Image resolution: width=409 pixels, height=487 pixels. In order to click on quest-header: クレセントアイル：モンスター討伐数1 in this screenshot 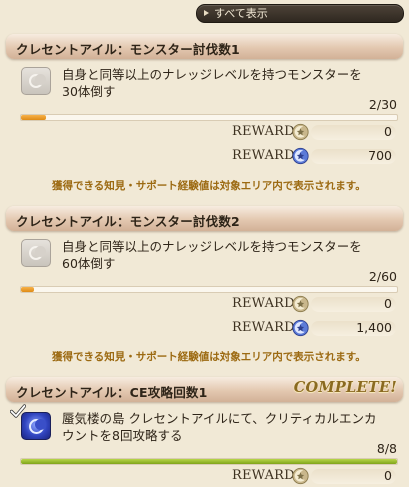, I will do `click(204, 46)`.